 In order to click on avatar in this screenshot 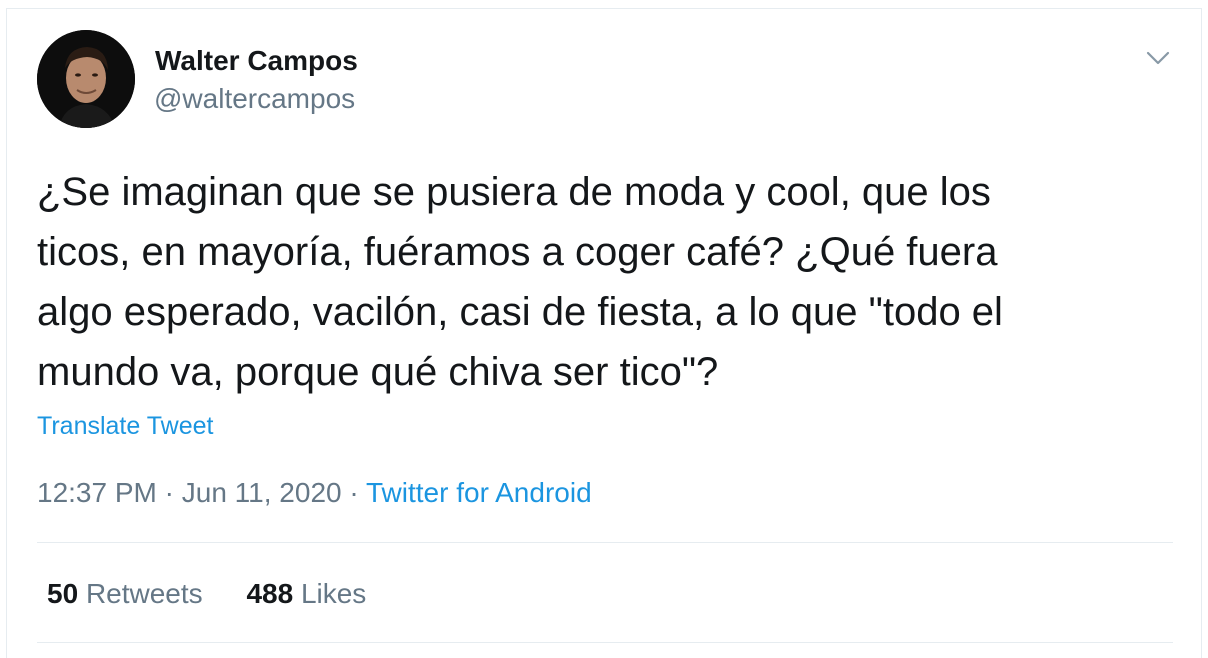, I will do `click(86, 79)`.